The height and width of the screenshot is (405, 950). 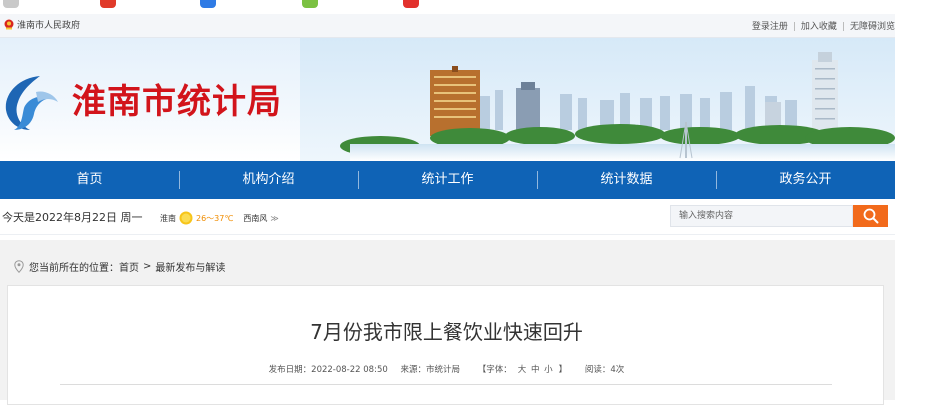 I want to click on site-search, so click(x=779, y=216).